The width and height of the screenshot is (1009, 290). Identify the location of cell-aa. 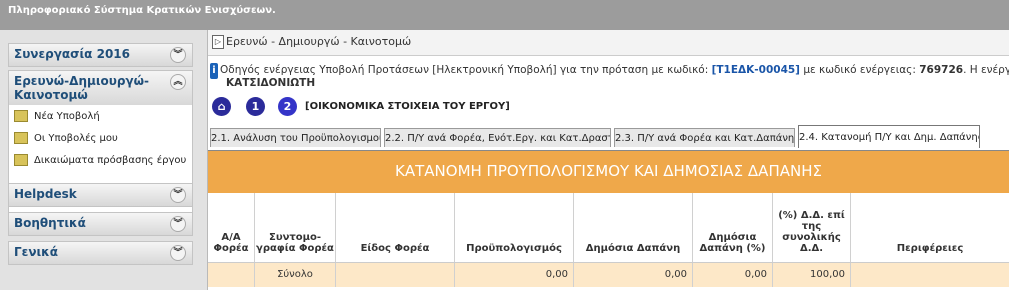
(231, 275).